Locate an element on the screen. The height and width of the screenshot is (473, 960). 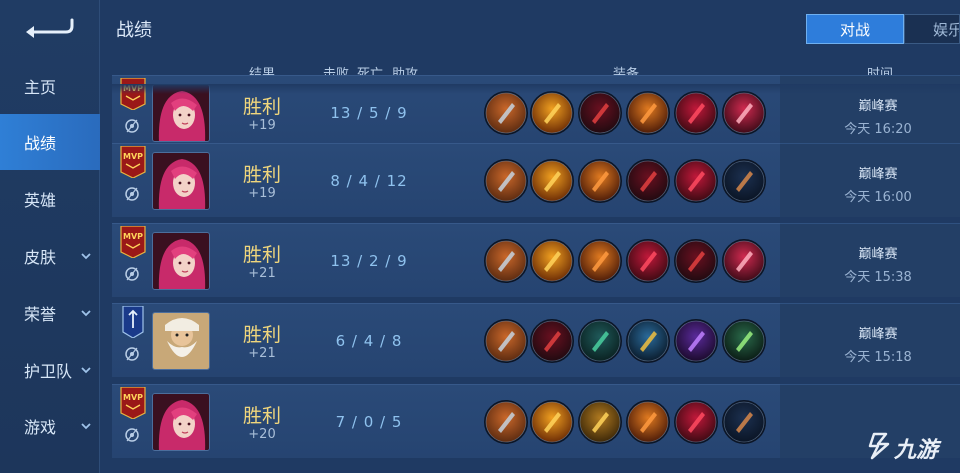
kda-stats: 13 / 2 / 9 is located at coordinates (369, 261).